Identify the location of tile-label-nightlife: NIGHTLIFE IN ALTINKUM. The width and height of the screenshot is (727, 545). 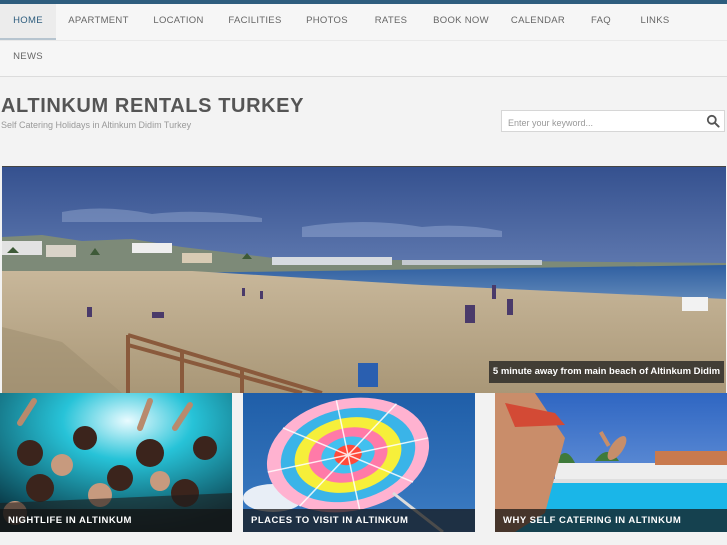
(116, 520).